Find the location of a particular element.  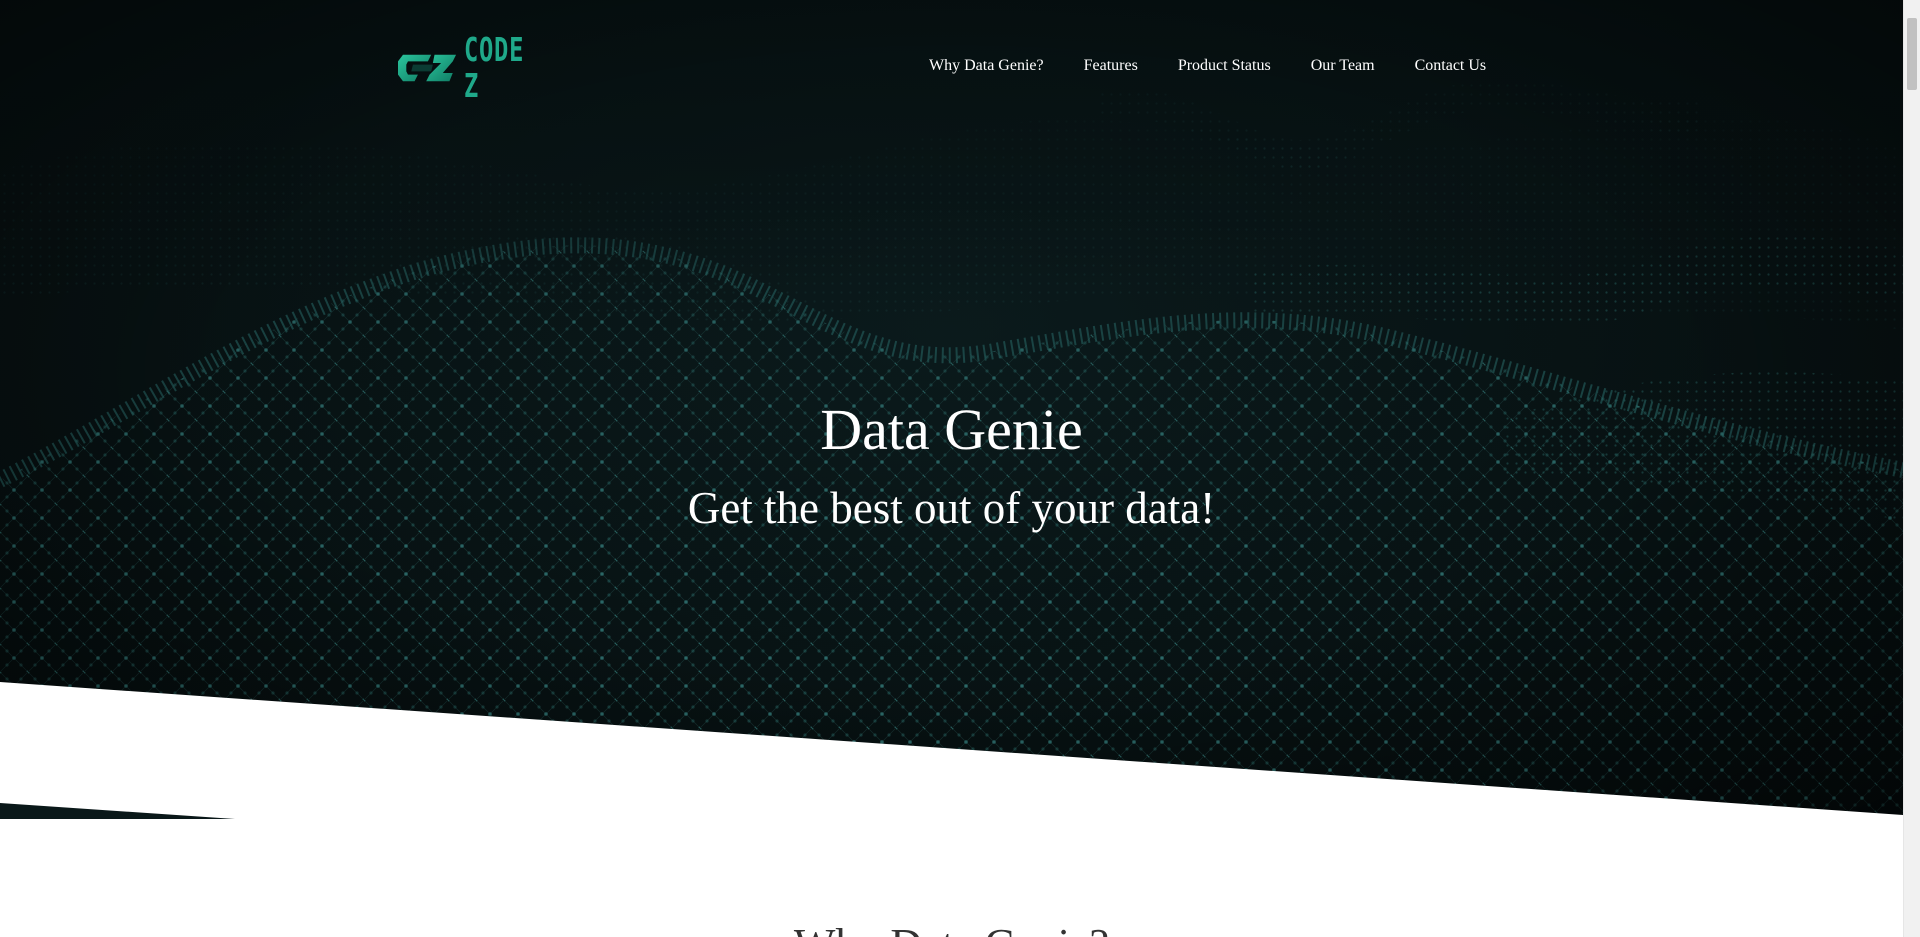

nav-item-our-team: Our Team is located at coordinates (1343, 66).